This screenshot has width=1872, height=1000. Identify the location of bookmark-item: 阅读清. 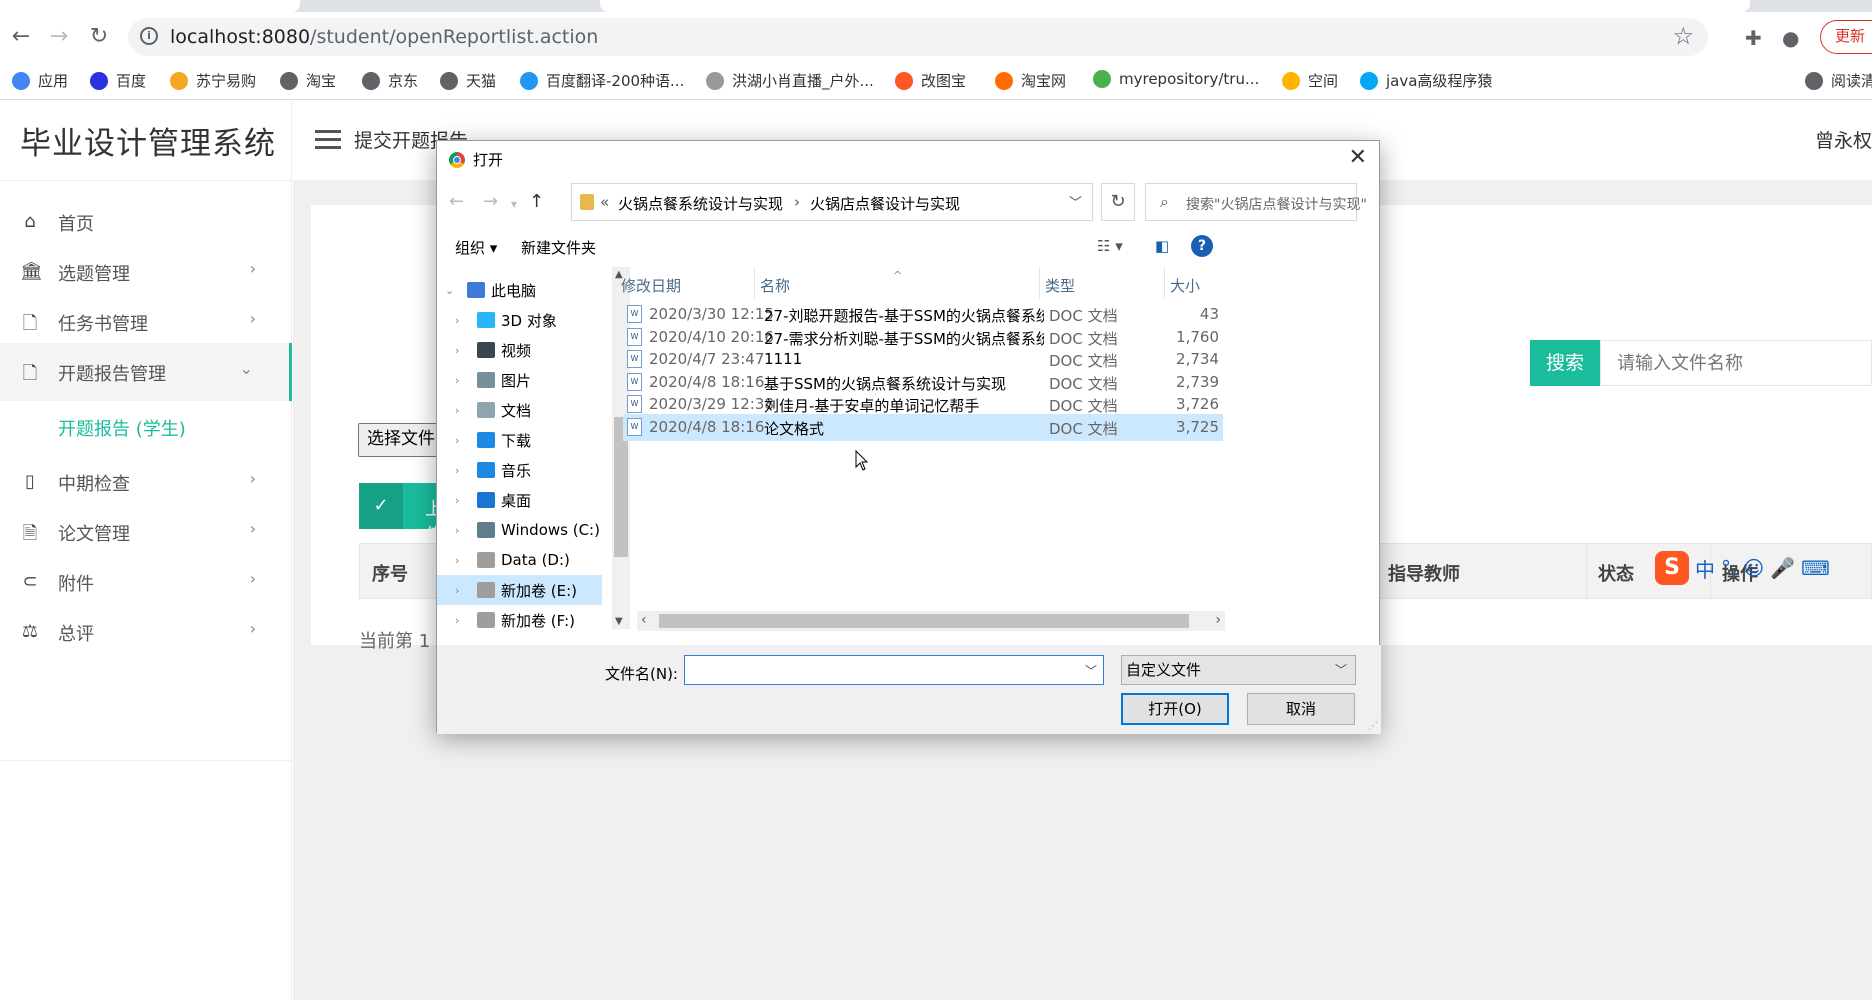
(1838, 80).